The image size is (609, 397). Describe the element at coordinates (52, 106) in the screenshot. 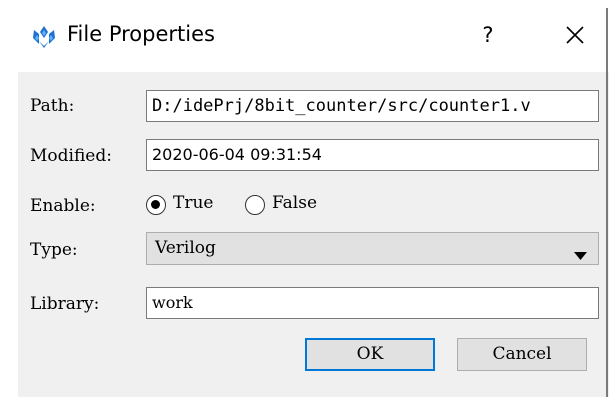

I see `path-label: Path:` at that location.